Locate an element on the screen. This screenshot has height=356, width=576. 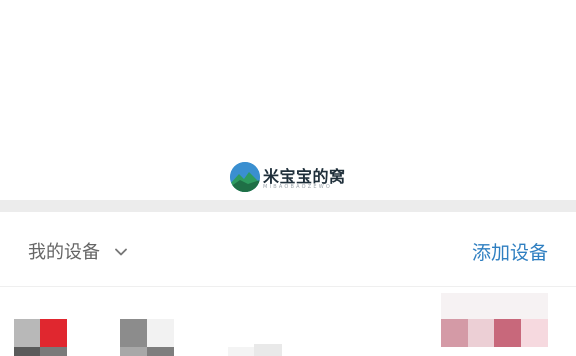
device-selector-dropdown: 我的设备 is located at coordinates (78, 251).